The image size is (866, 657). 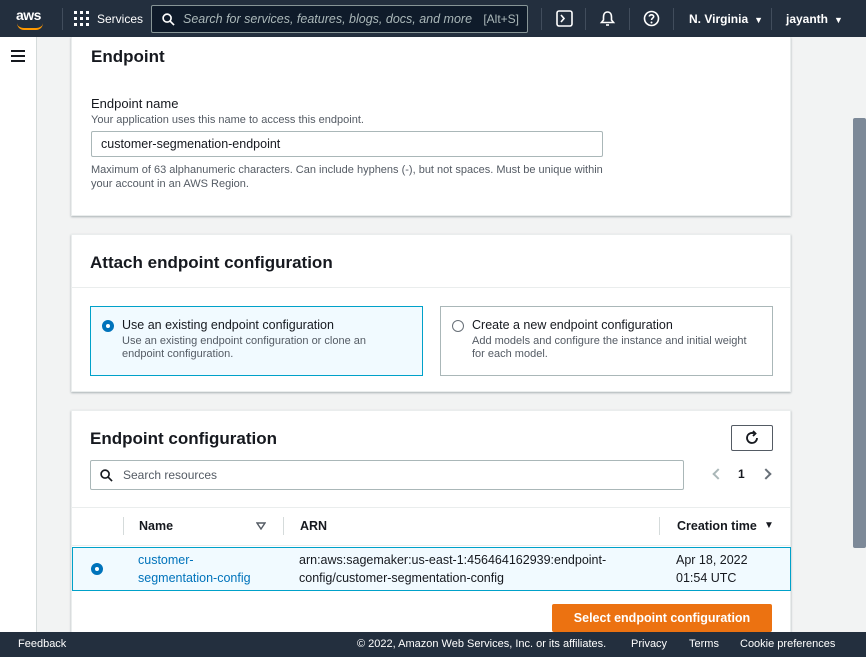 What do you see at coordinates (128, 56) in the screenshot?
I see `endpoint-card-title: Endpoint` at bounding box center [128, 56].